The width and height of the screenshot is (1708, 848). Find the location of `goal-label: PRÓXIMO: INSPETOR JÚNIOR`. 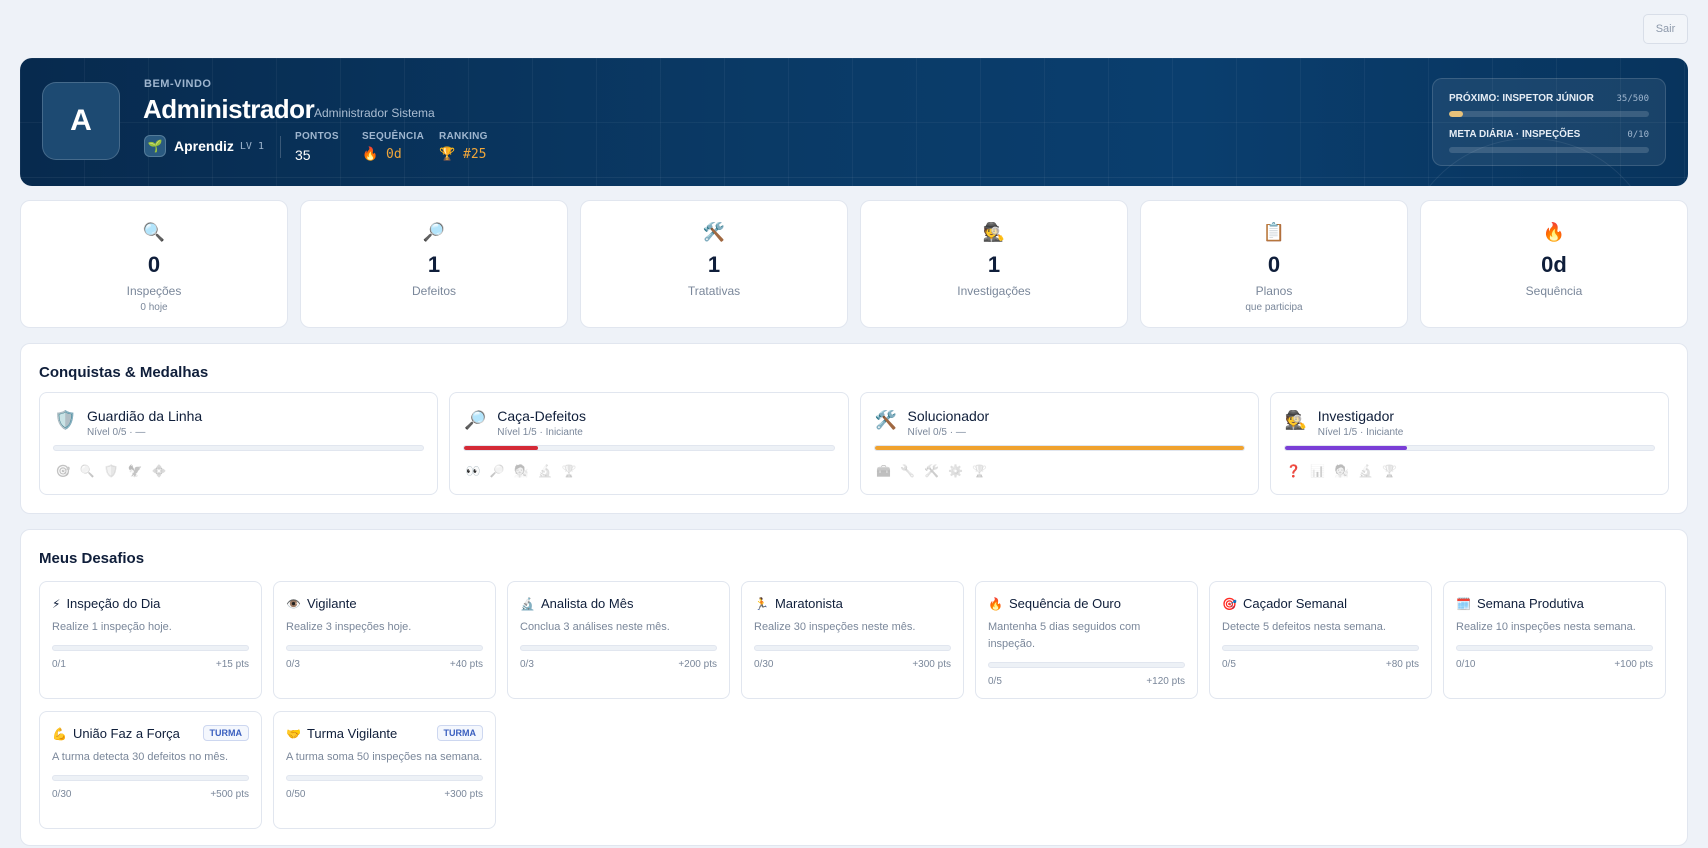

goal-label: PRÓXIMO: INSPETOR JÚNIOR is located at coordinates (1521, 98).